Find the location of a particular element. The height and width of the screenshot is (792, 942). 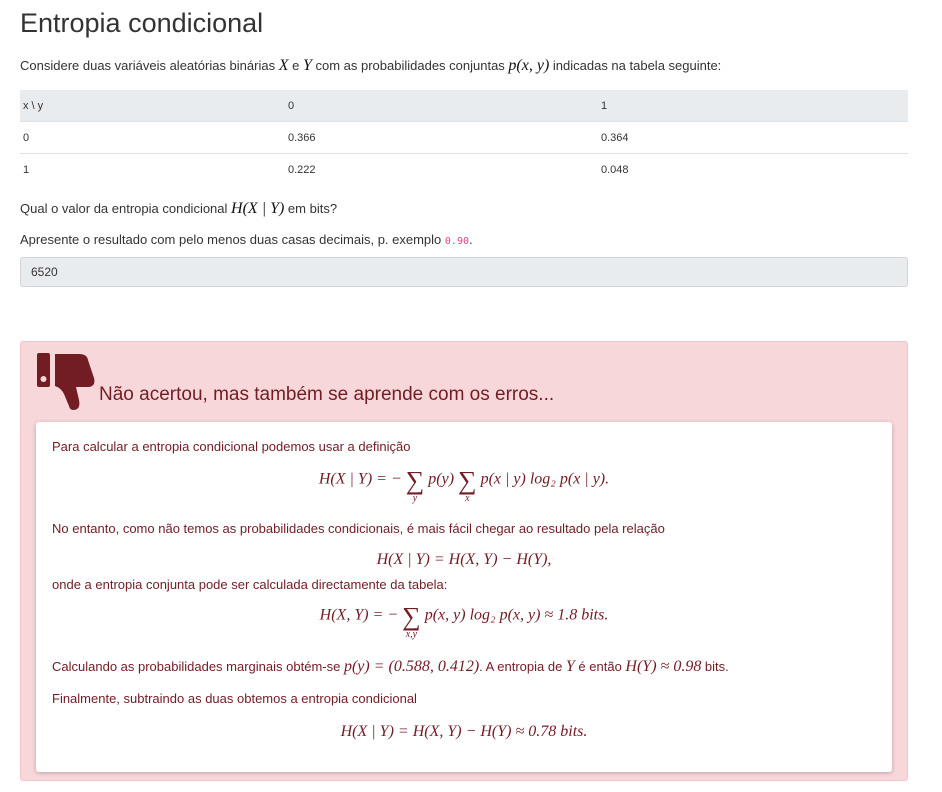

table-header-row: x \ y 0 1 is located at coordinates (464, 106).